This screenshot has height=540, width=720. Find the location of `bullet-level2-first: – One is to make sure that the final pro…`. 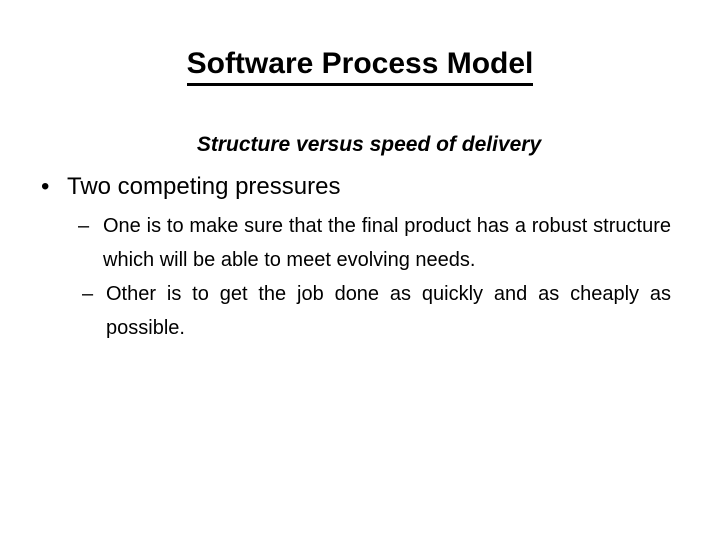

bullet-level2-first: – One is to make sure that the final pro… is located at coordinates (360, 243).